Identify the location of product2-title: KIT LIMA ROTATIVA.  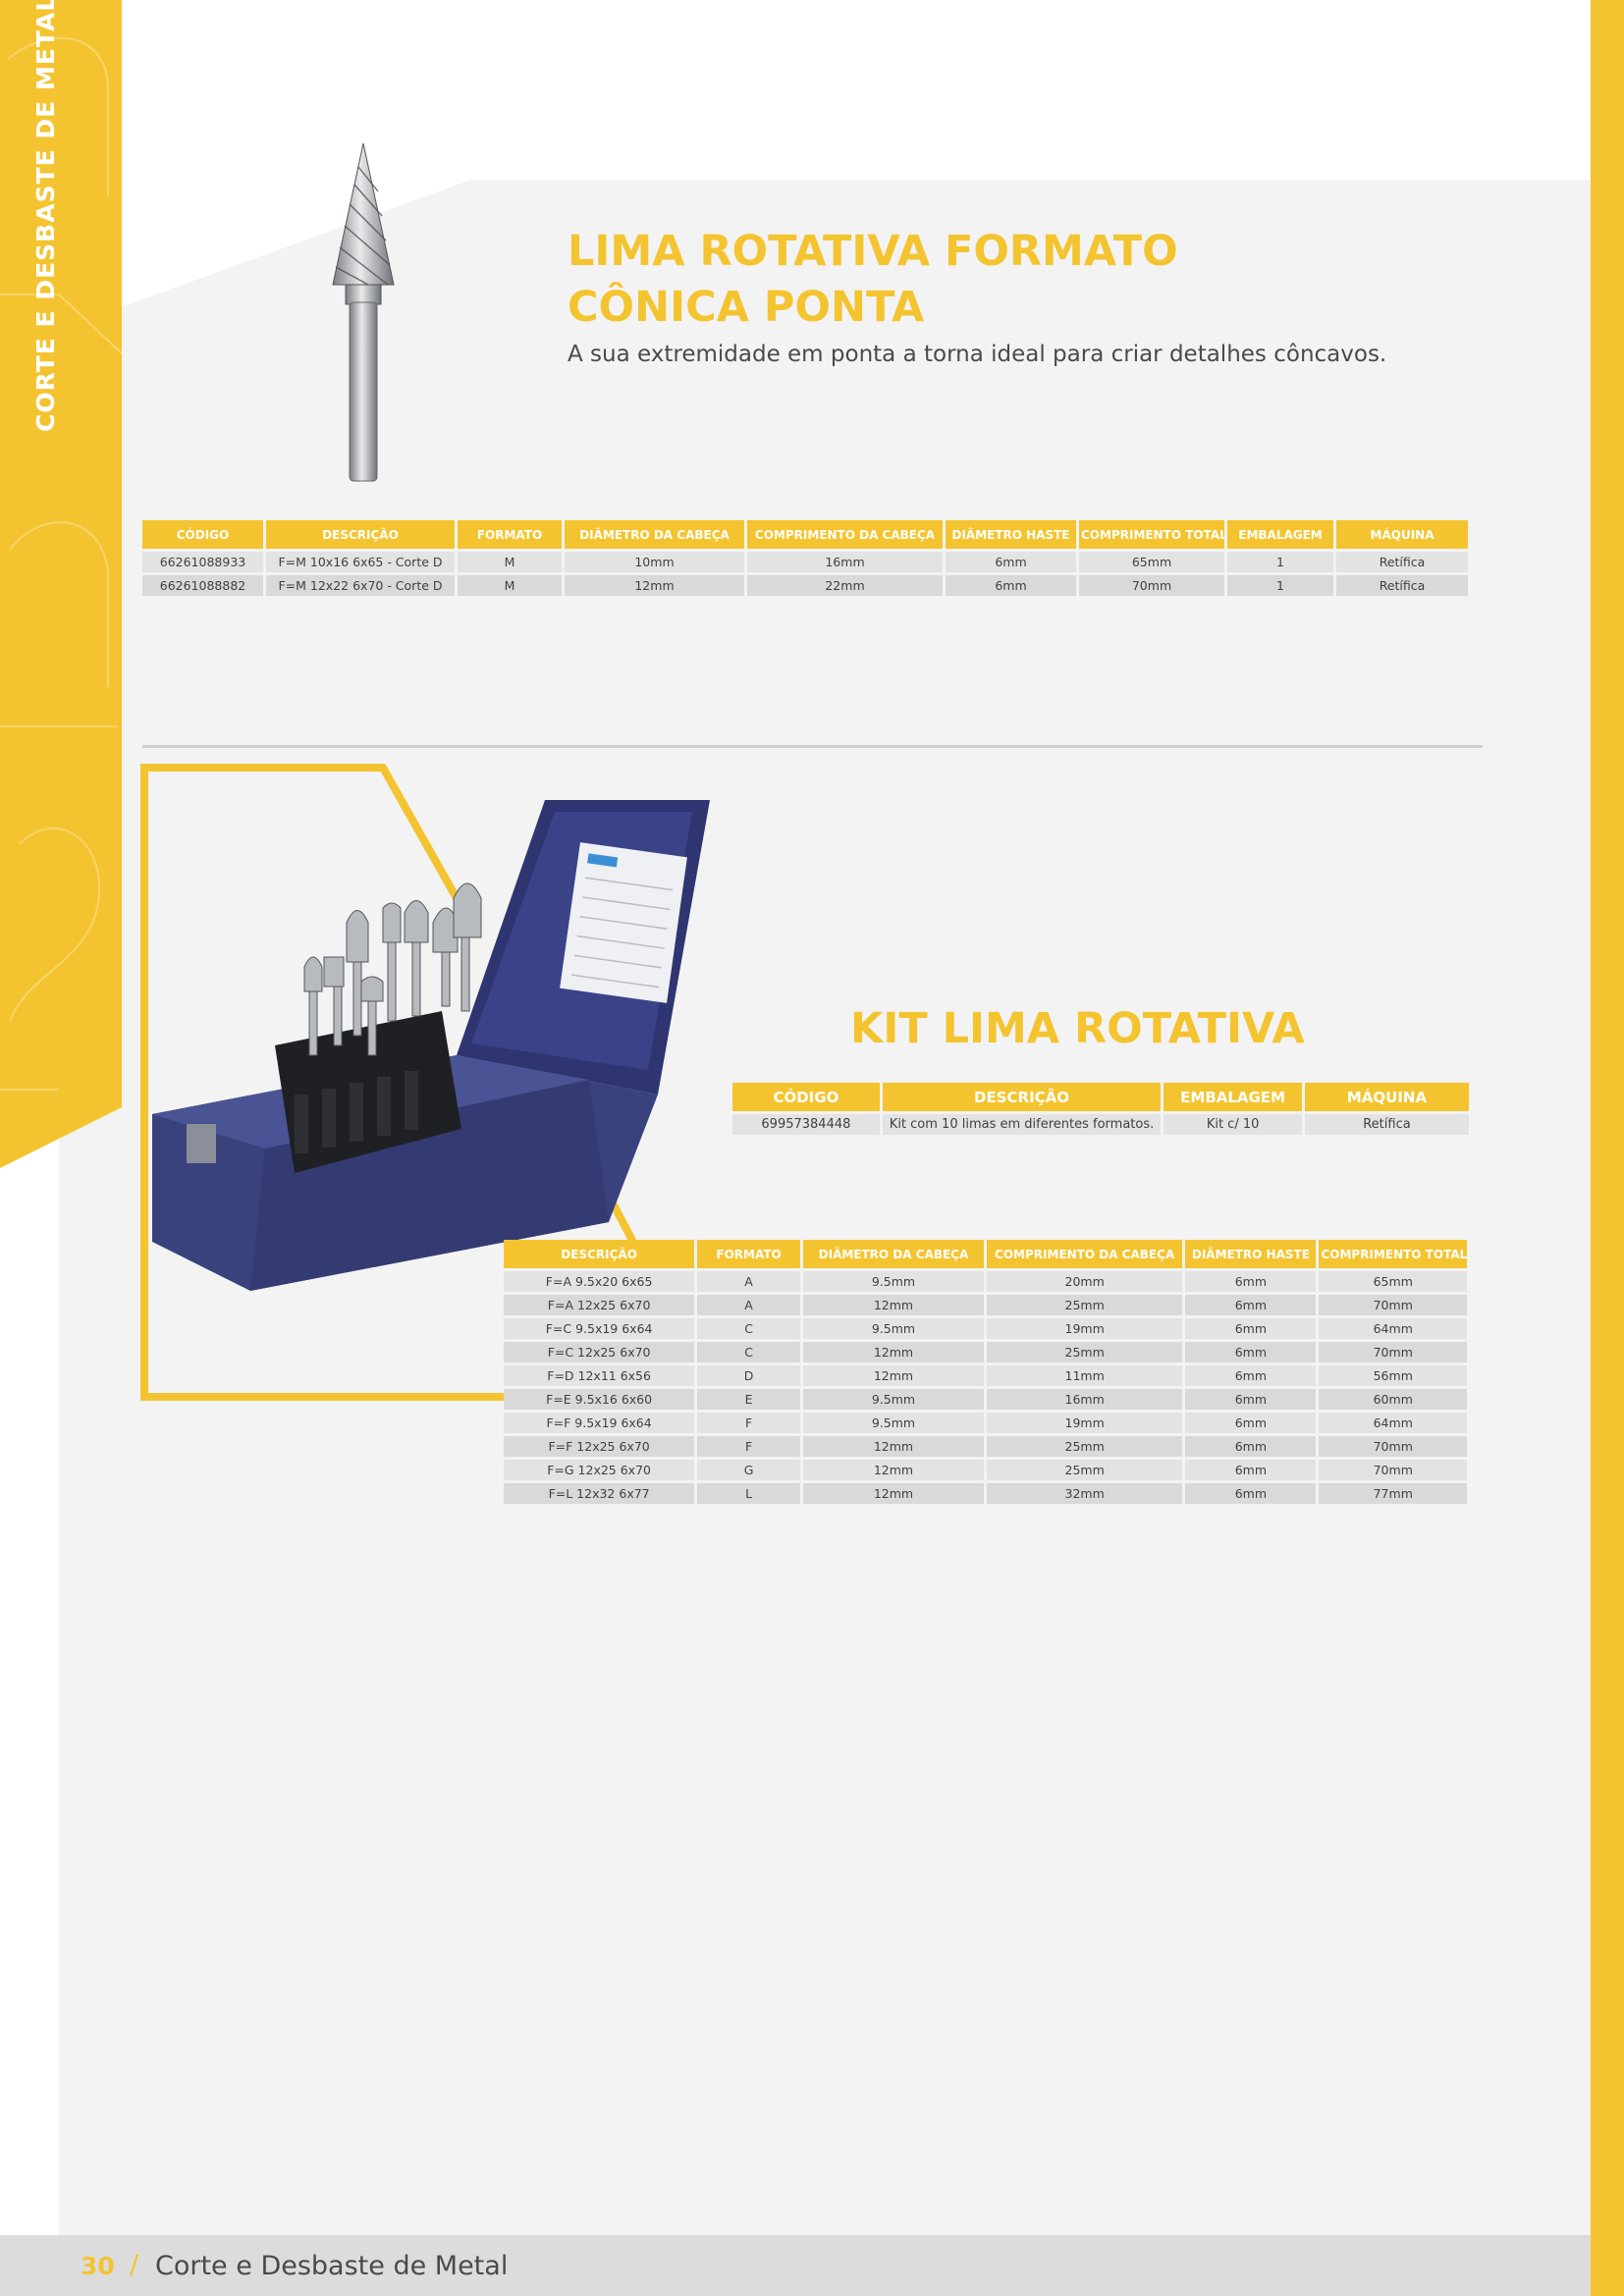
(1077, 1029).